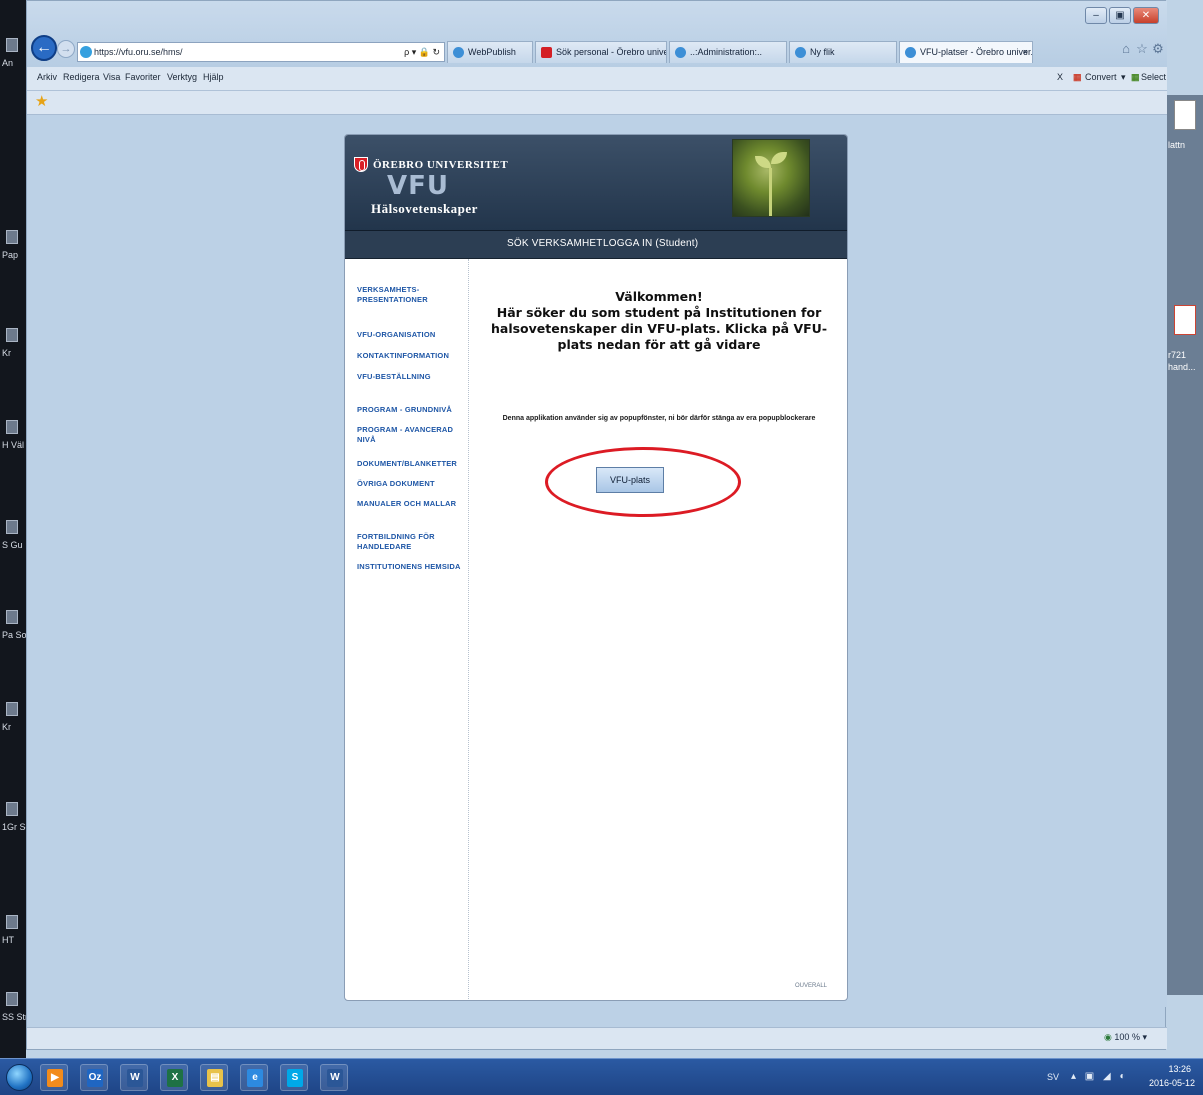 The height and width of the screenshot is (1095, 1203). I want to click on address-bar: https://vfu.oru.se/hms/ ρ ▾ 🔒 ↻, so click(261, 52).